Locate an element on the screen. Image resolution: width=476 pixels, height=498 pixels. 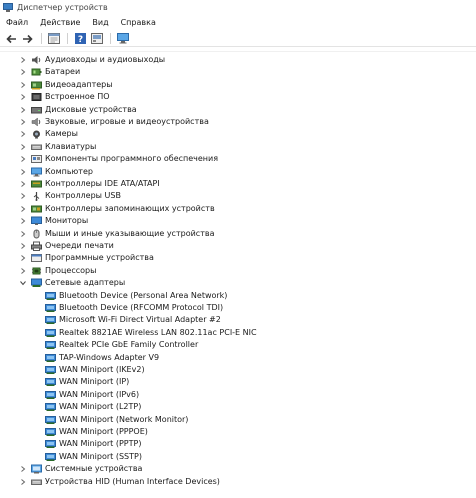
tree-device: TAP-Windows Adapter V9 is located at coordinates (238, 358).